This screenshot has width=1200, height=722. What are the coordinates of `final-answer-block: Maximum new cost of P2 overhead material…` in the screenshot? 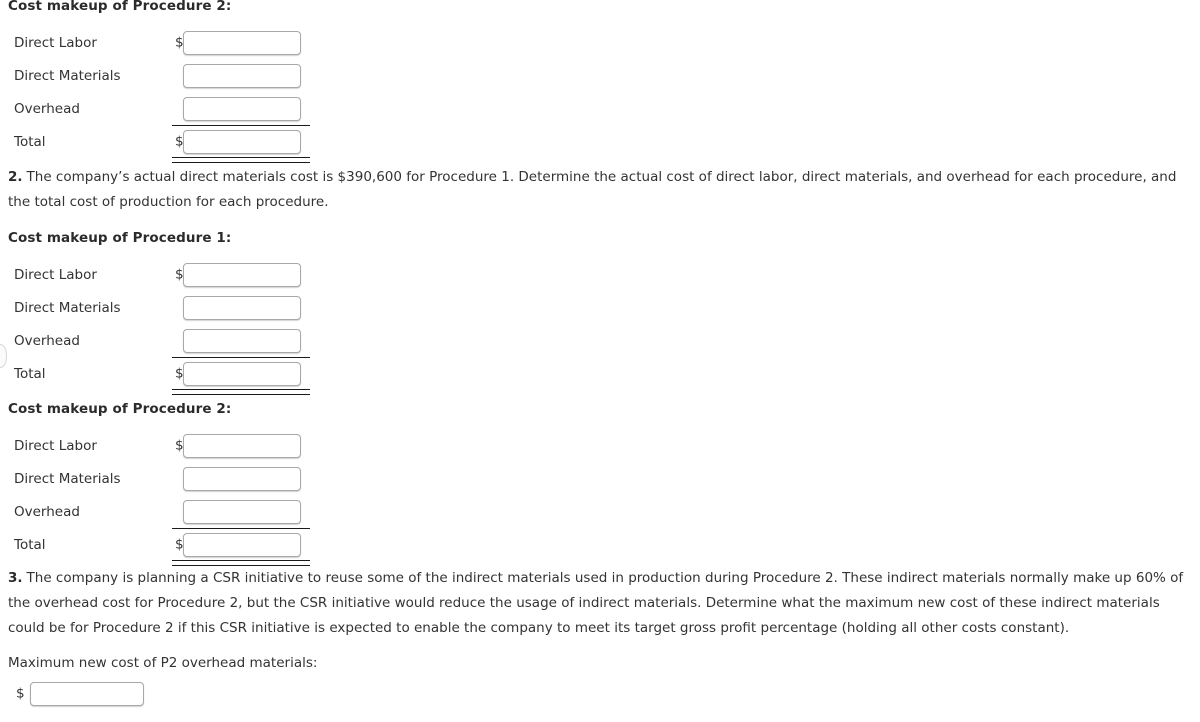 It's located at (308, 682).